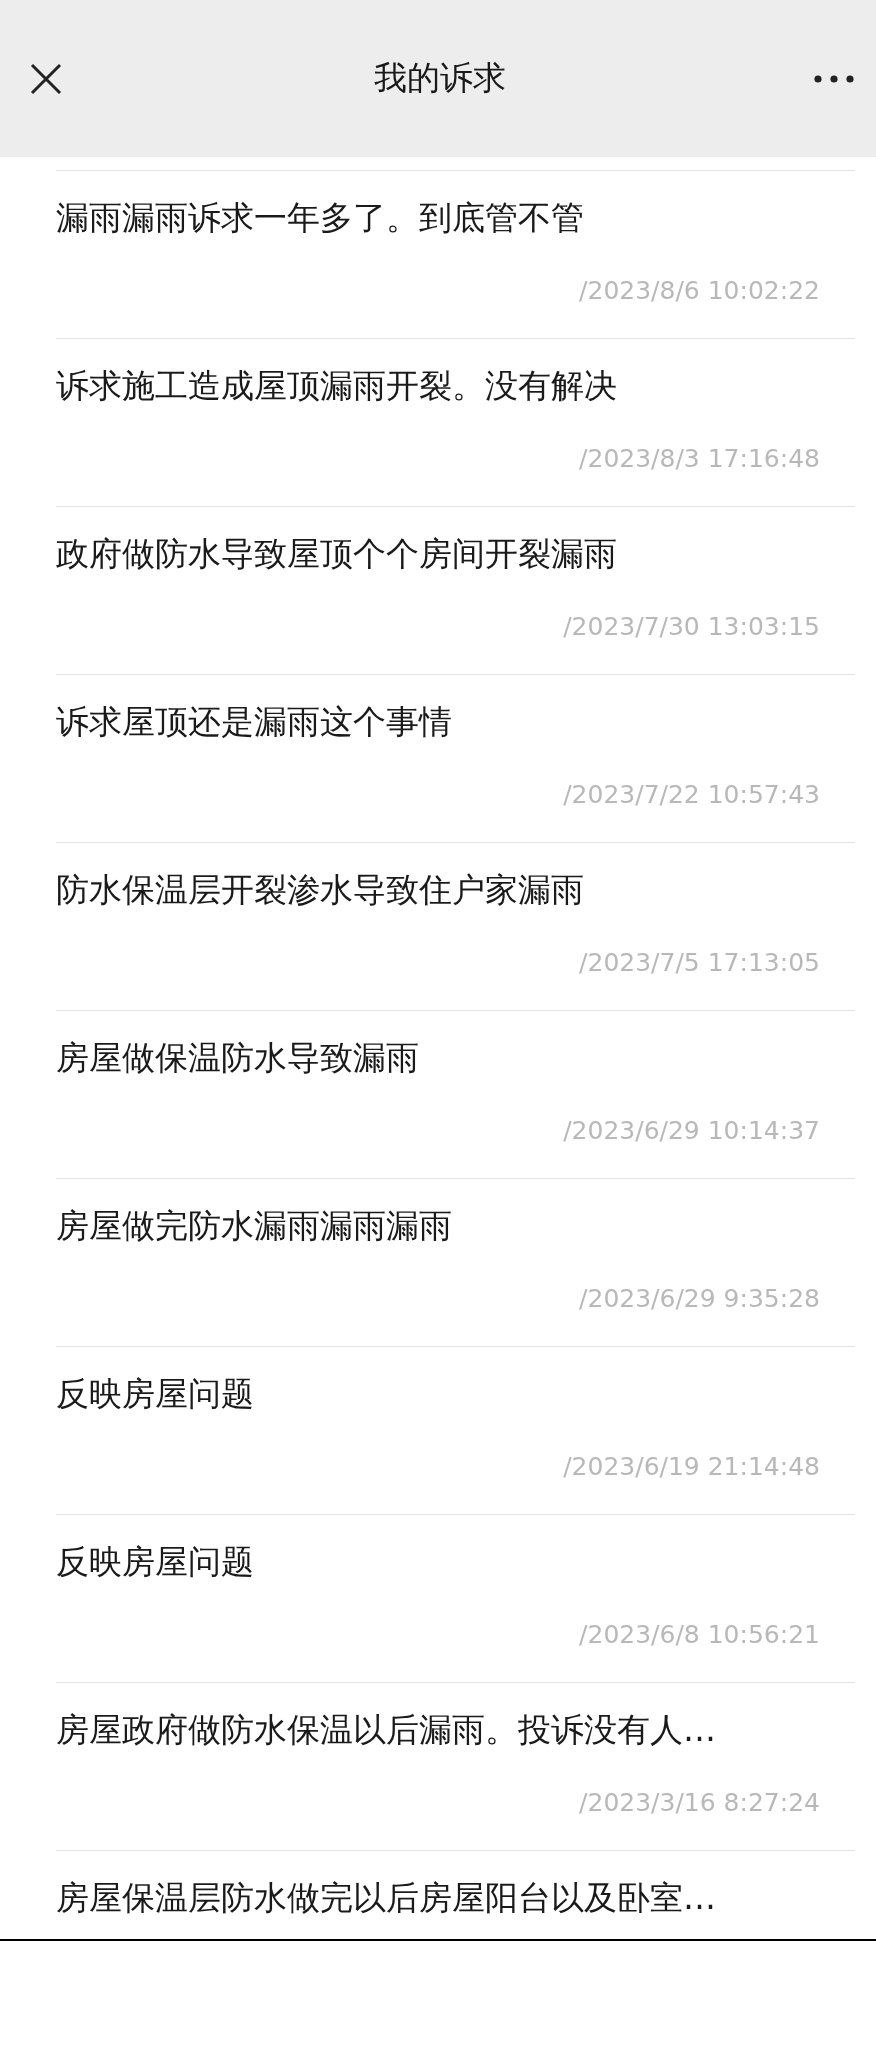 The width and height of the screenshot is (876, 2048). Describe the element at coordinates (691, 627) in the screenshot. I see `request-time: /2023/7/30 13:03:15` at that location.